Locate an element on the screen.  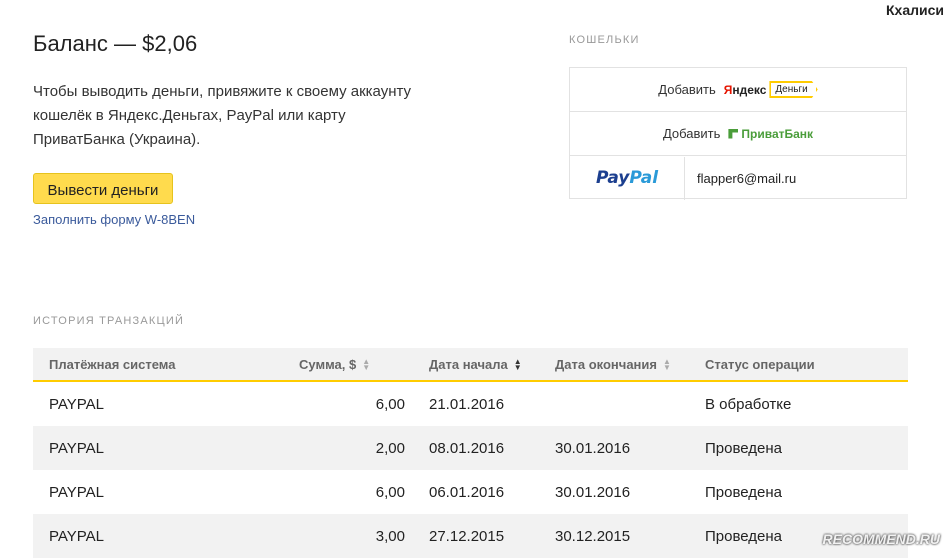
cell-start-date: 27.12.2015 is located at coordinates (492, 536).